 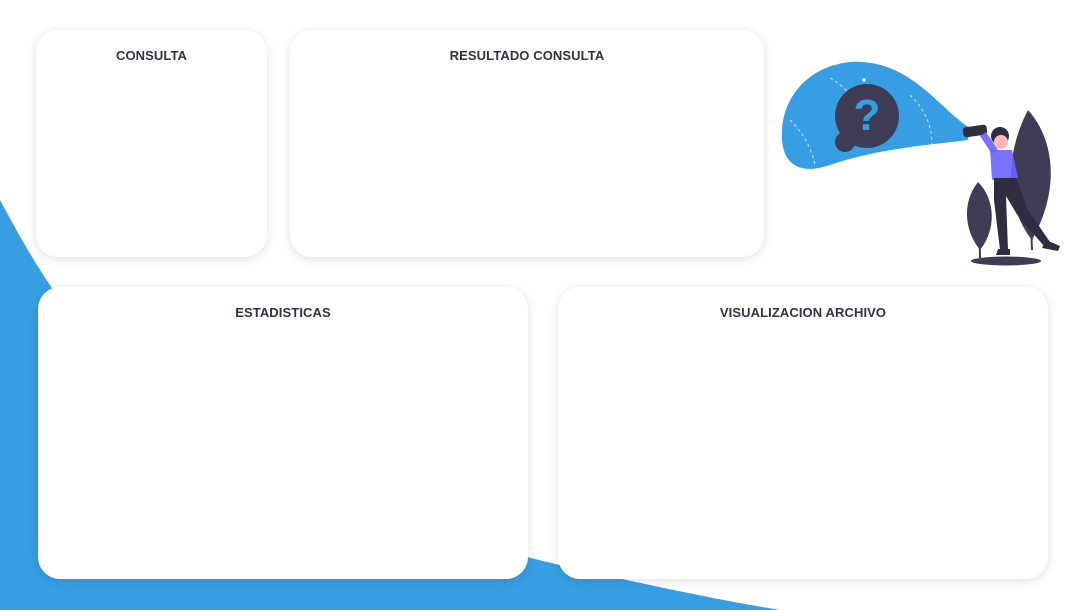 What do you see at coordinates (527, 55) in the screenshot?
I see `resultado-consulta-panel-title: RESULTADO CONSULTA` at bounding box center [527, 55].